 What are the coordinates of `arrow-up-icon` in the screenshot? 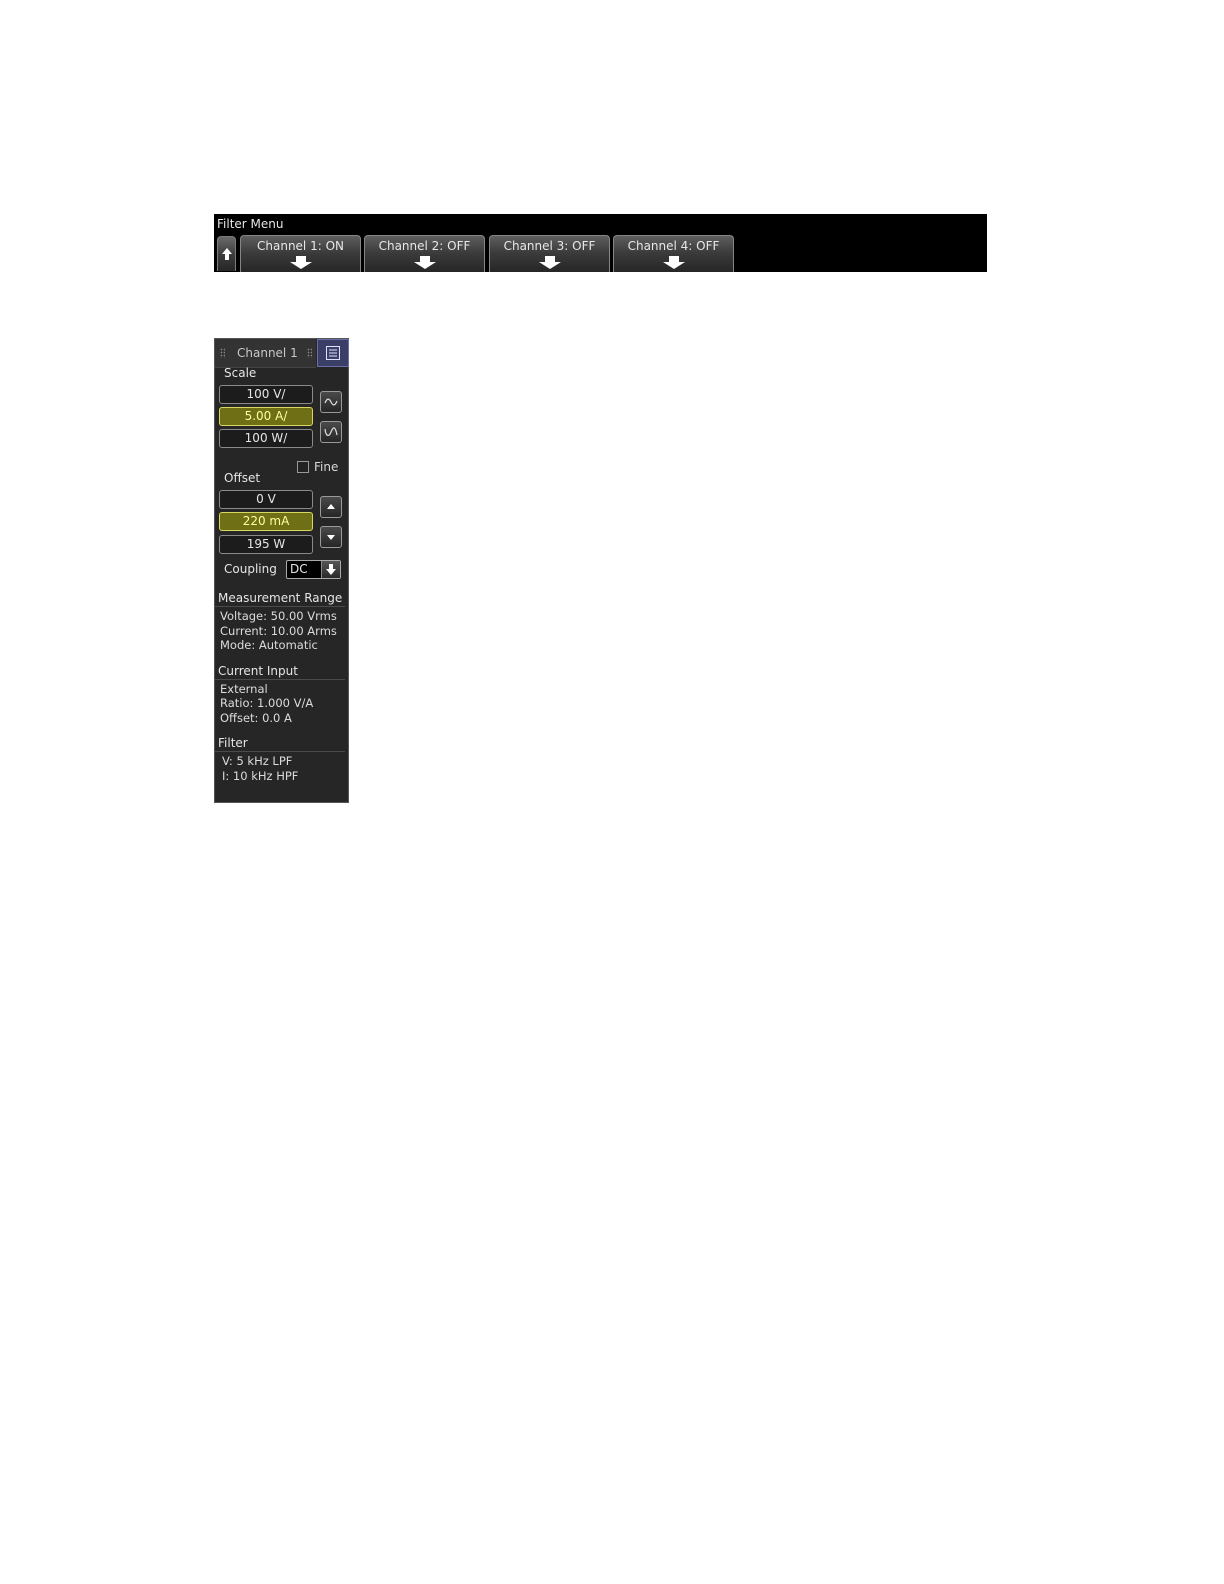 It's located at (227, 254).